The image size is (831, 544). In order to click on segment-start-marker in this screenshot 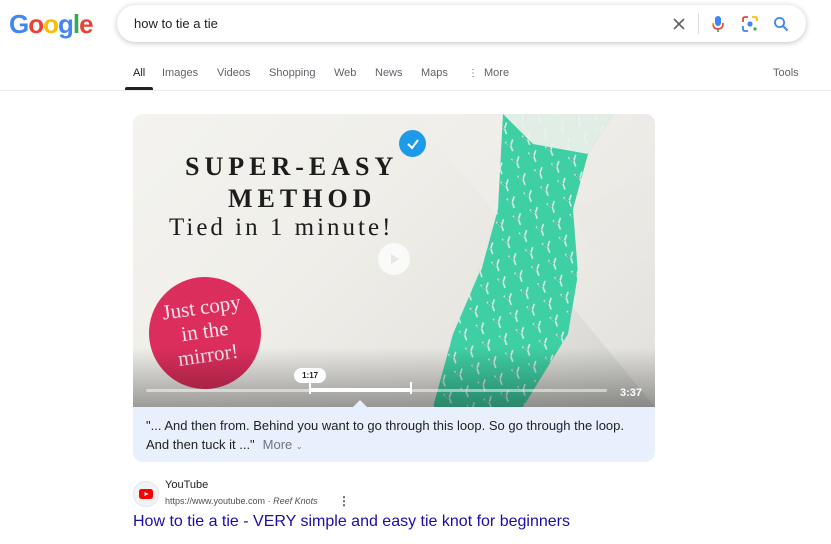, I will do `click(310, 388)`.